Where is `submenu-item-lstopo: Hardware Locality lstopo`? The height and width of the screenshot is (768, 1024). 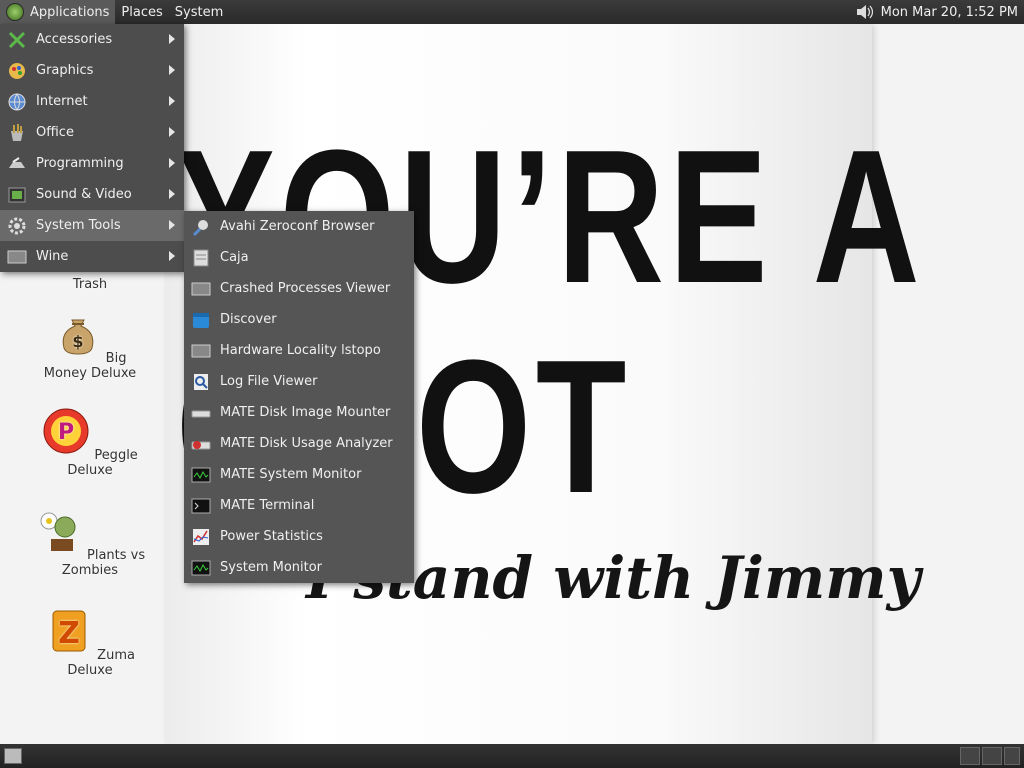
submenu-item-lstopo: Hardware Locality lstopo is located at coordinates (299, 350).